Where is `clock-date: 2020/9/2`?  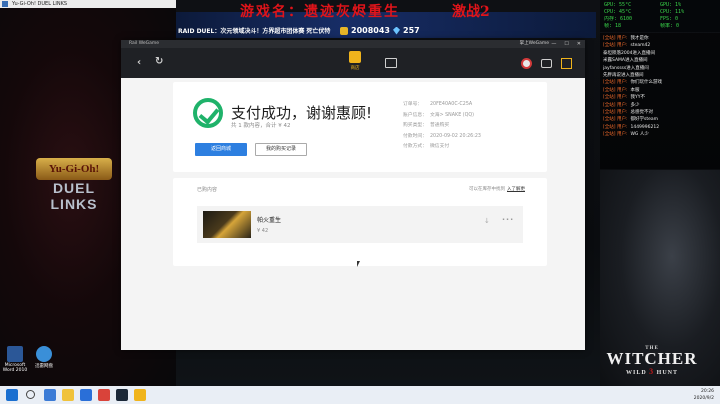
clock-date: 2020/9/2 is located at coordinates (703, 398).